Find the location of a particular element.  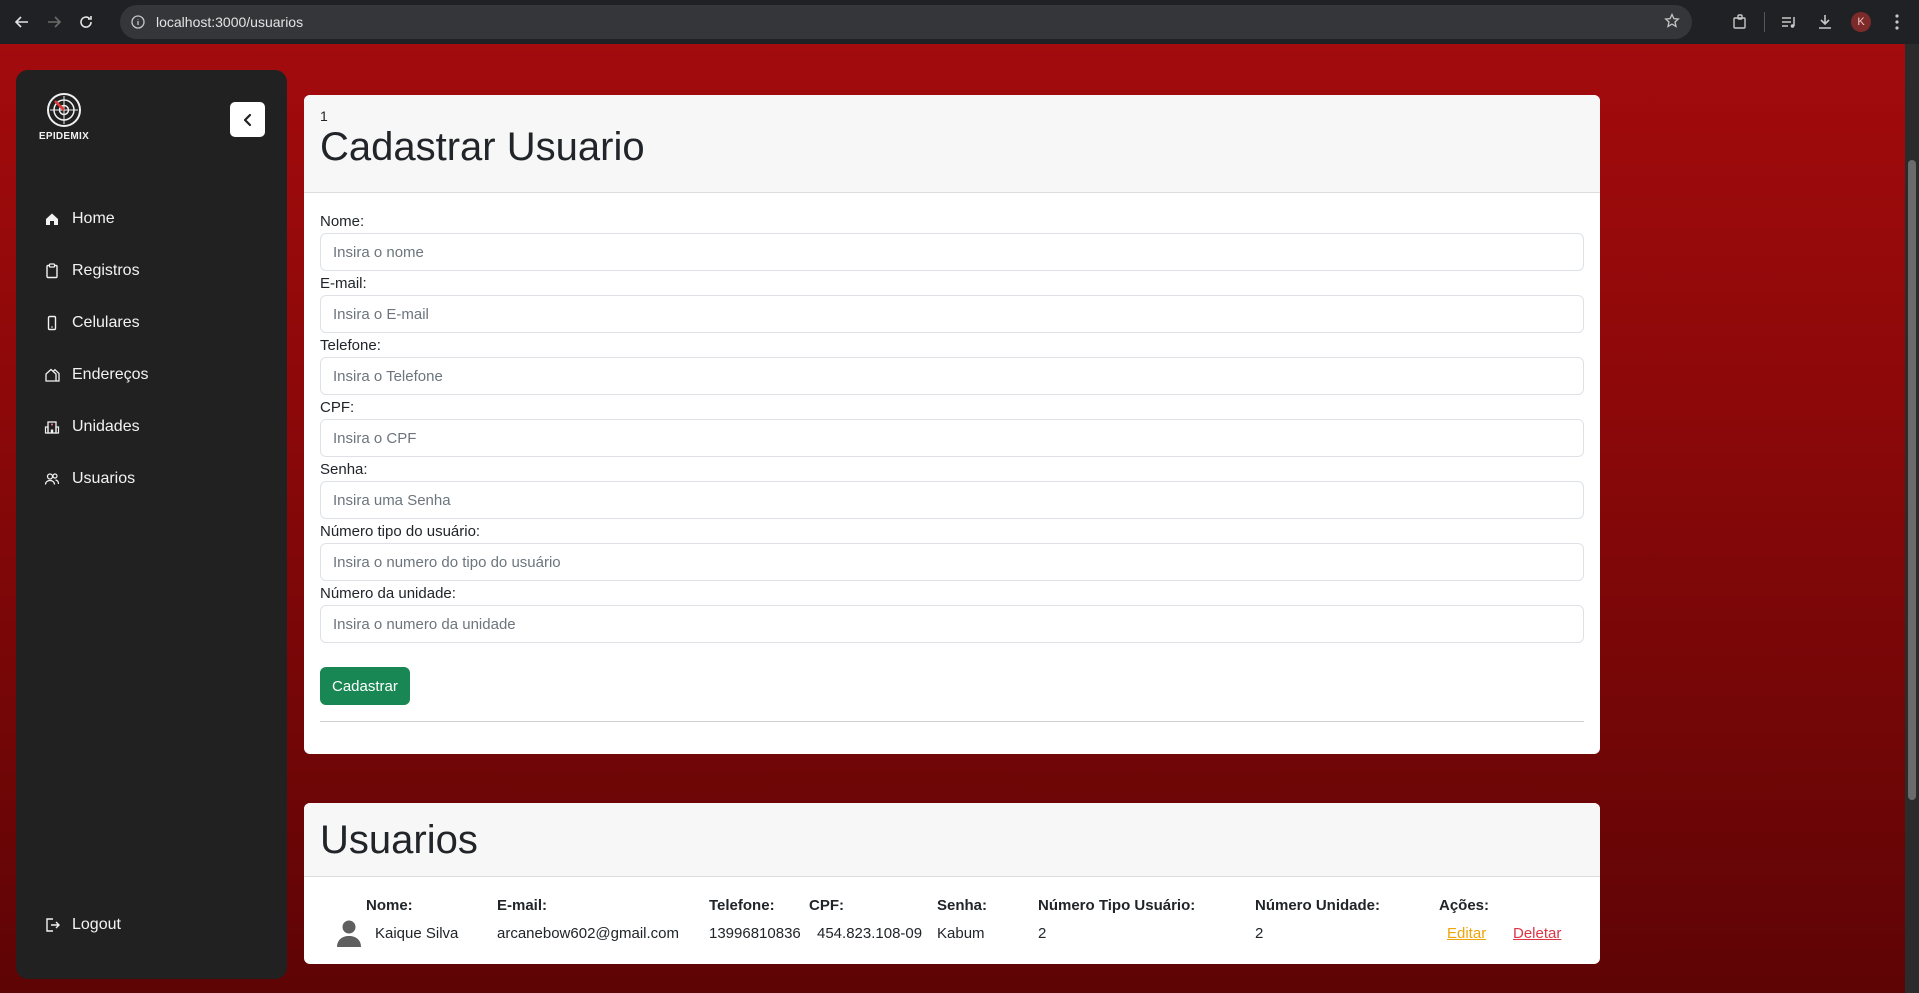

cell-senha: Kabum is located at coordinates (961, 933).